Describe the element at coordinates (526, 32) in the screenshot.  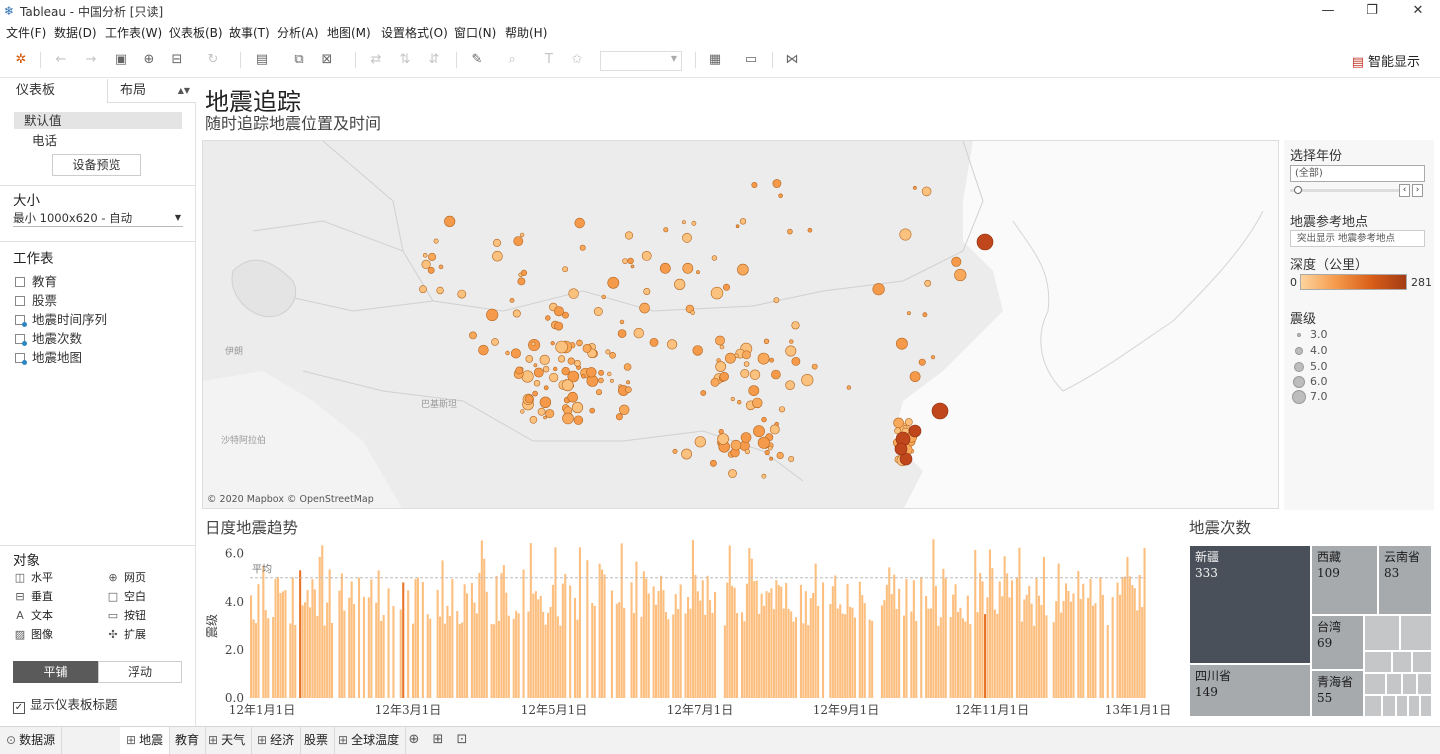
I see `menu-help: 帮助(H)` at that location.